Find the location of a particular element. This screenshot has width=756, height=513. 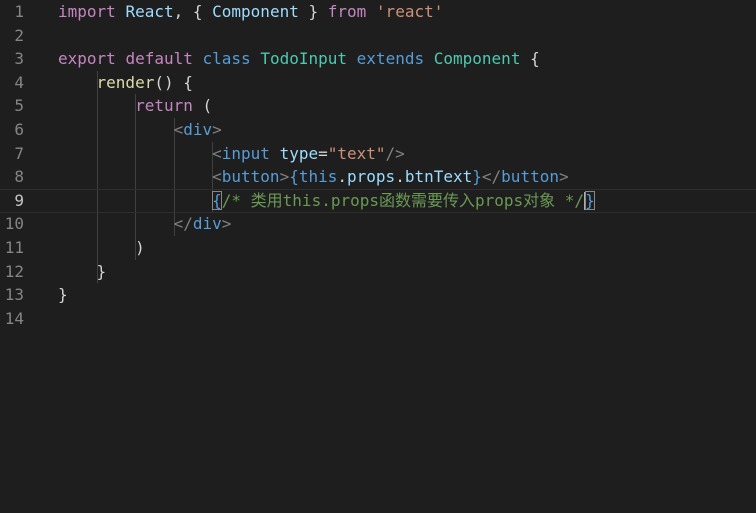

code-line: 9 {/* 类用this.props函数需要传入props对象 */} is located at coordinates (378, 200).